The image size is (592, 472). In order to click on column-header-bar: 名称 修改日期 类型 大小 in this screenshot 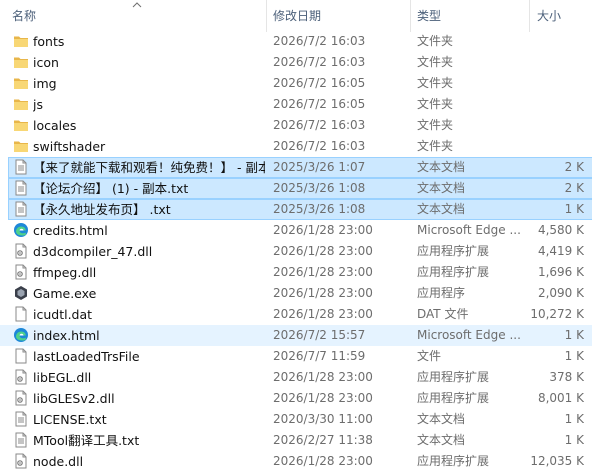, I will do `click(296, 16)`.